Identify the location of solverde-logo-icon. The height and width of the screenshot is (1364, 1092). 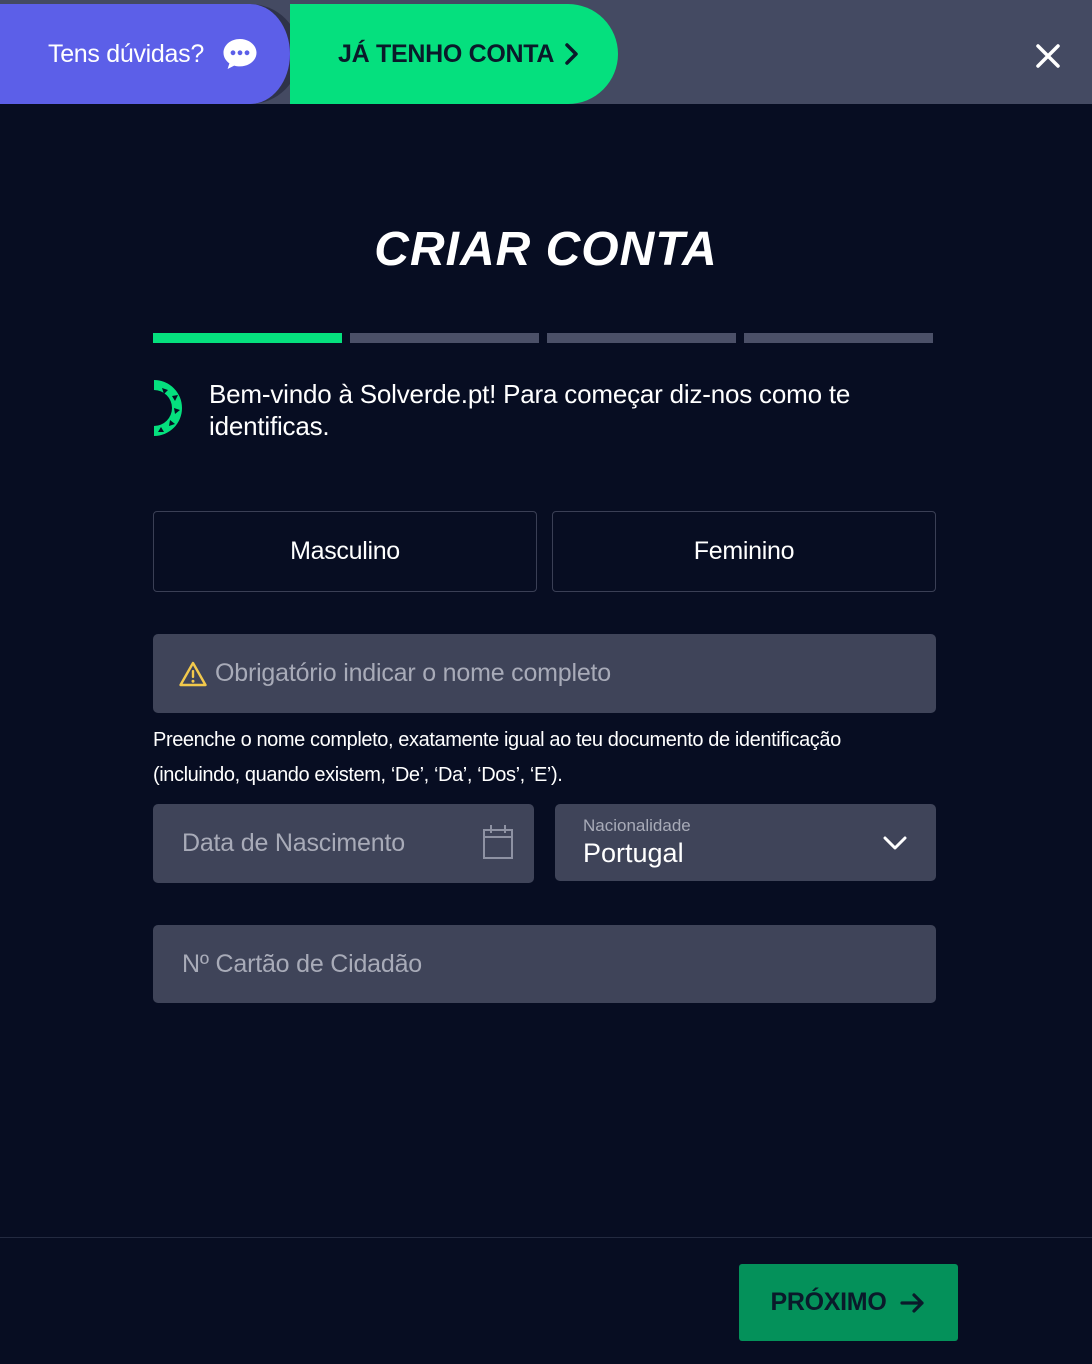
(168, 408).